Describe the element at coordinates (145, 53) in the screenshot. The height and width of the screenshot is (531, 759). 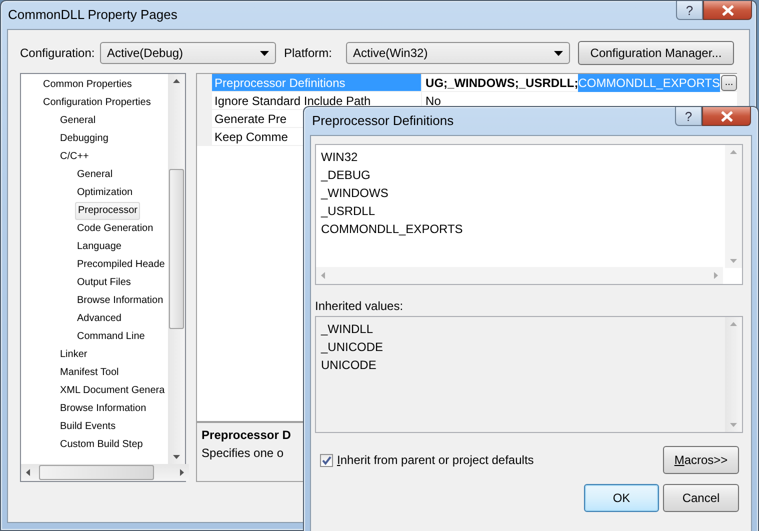
I see `dropdown-value: Active(Debug)` at that location.